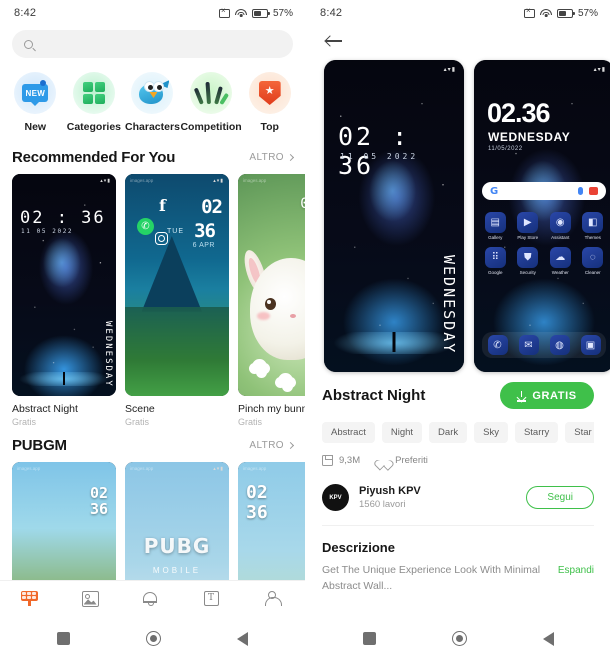 The width and height of the screenshot is (610, 657). Describe the element at coordinates (495, 226) in the screenshot. I see `app-icon-gallery: ▤ Gallery` at that location.